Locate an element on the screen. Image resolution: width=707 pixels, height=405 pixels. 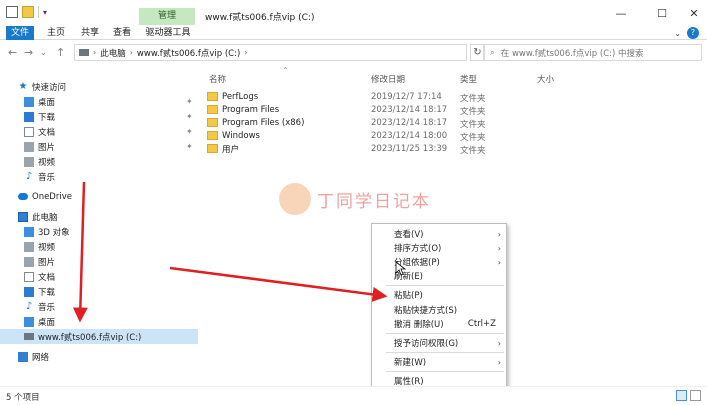
sidebar-item-downloads: 下载 is located at coordinates (99, 116).